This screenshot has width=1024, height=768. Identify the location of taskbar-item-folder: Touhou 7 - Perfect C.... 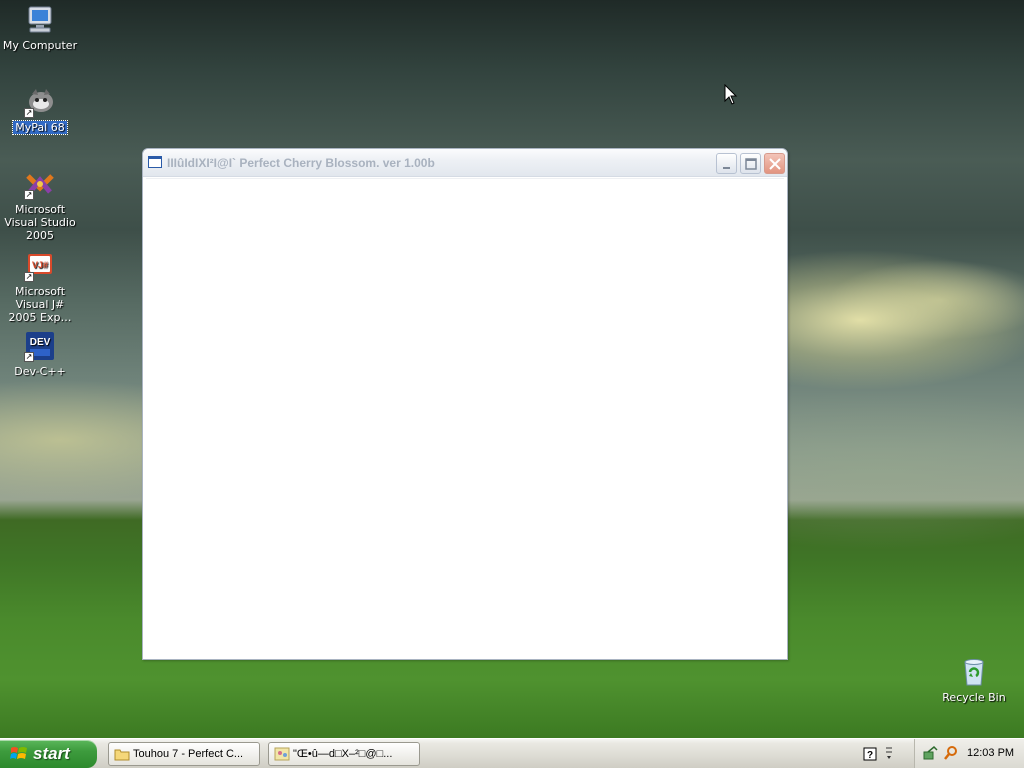
(184, 754).